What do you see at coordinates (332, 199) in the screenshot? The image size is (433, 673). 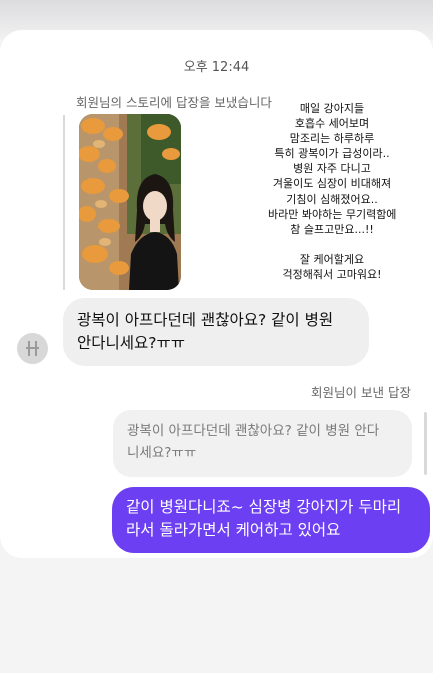 I see `story-text-line: 기침이 심해졌어요..` at bounding box center [332, 199].